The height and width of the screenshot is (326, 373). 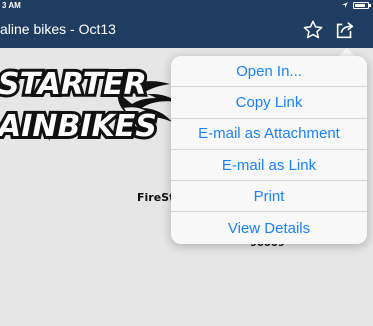 I want to click on document-title: aline bikes - Oct13, so click(x=58, y=29).